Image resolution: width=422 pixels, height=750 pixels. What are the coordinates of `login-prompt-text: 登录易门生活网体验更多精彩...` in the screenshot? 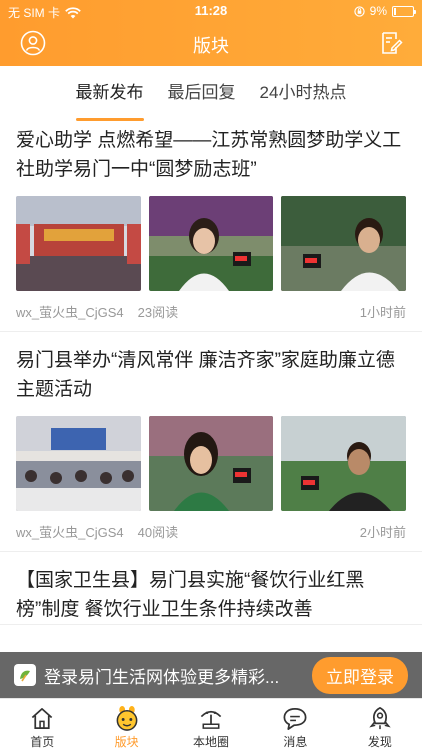 It's located at (162, 677).